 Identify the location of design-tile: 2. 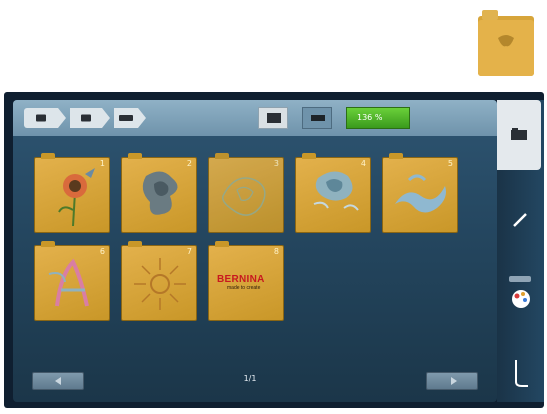
(159, 193).